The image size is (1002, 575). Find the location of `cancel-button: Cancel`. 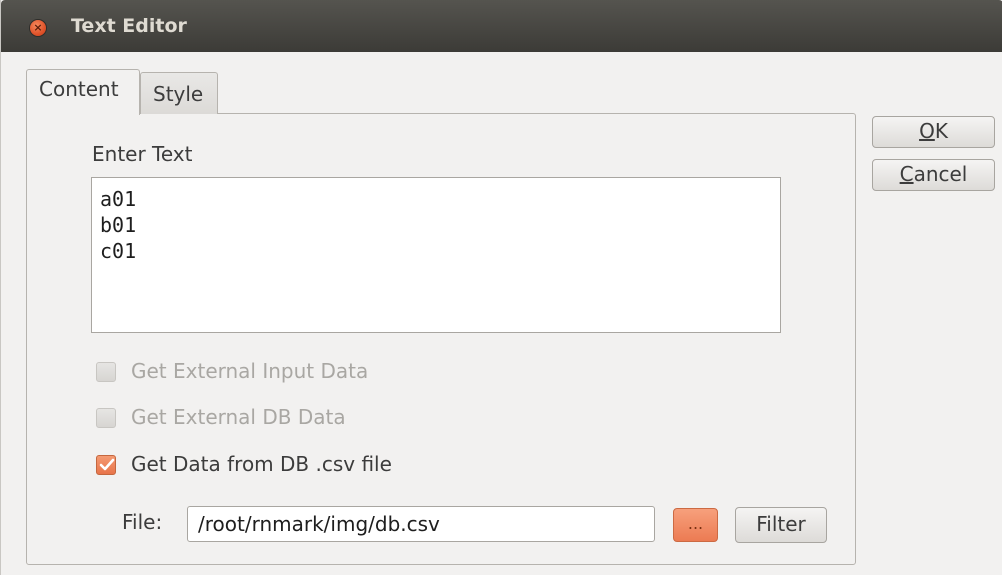

cancel-button: Cancel is located at coordinates (933, 175).